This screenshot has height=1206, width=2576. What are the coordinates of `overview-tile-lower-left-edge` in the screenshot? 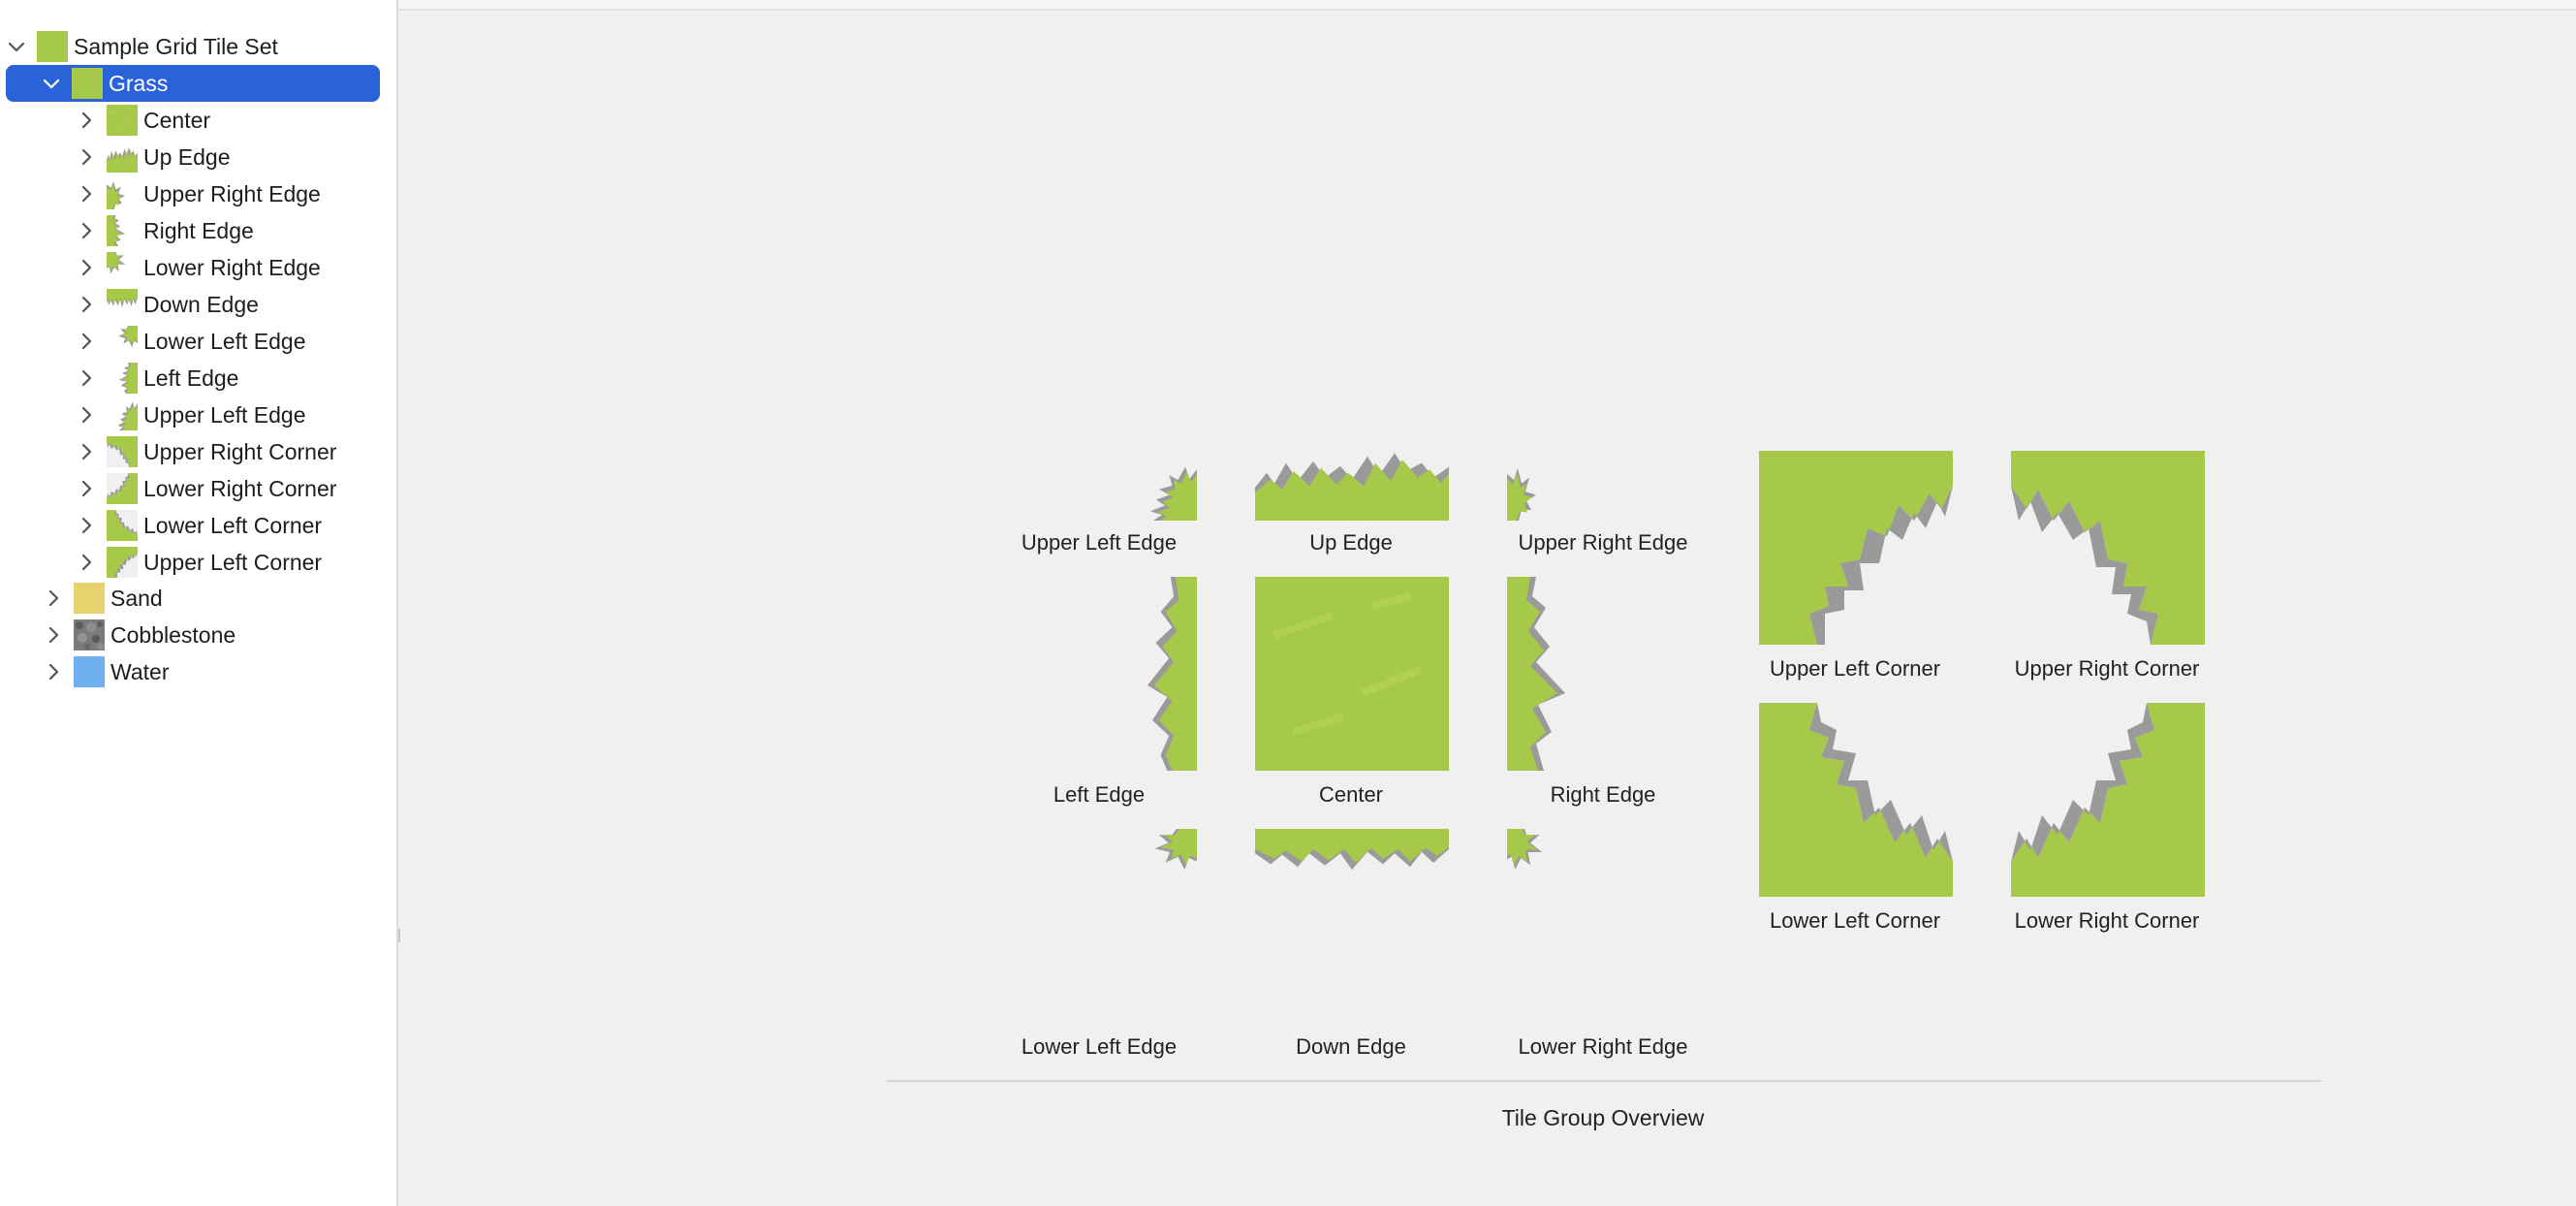 It's located at (1163, 858).